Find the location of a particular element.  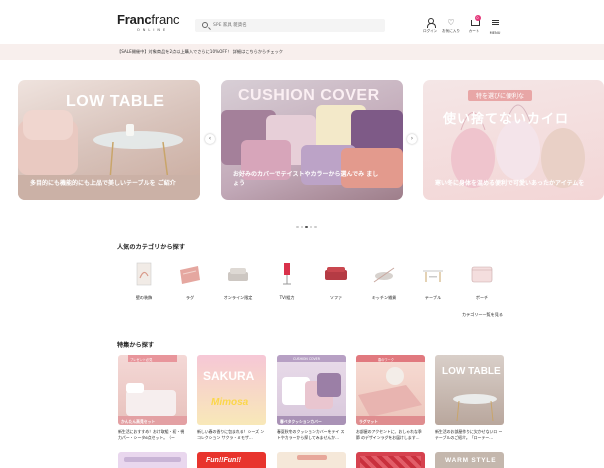

feature-card-5-image: LOW TABLE is located at coordinates (469, 390).